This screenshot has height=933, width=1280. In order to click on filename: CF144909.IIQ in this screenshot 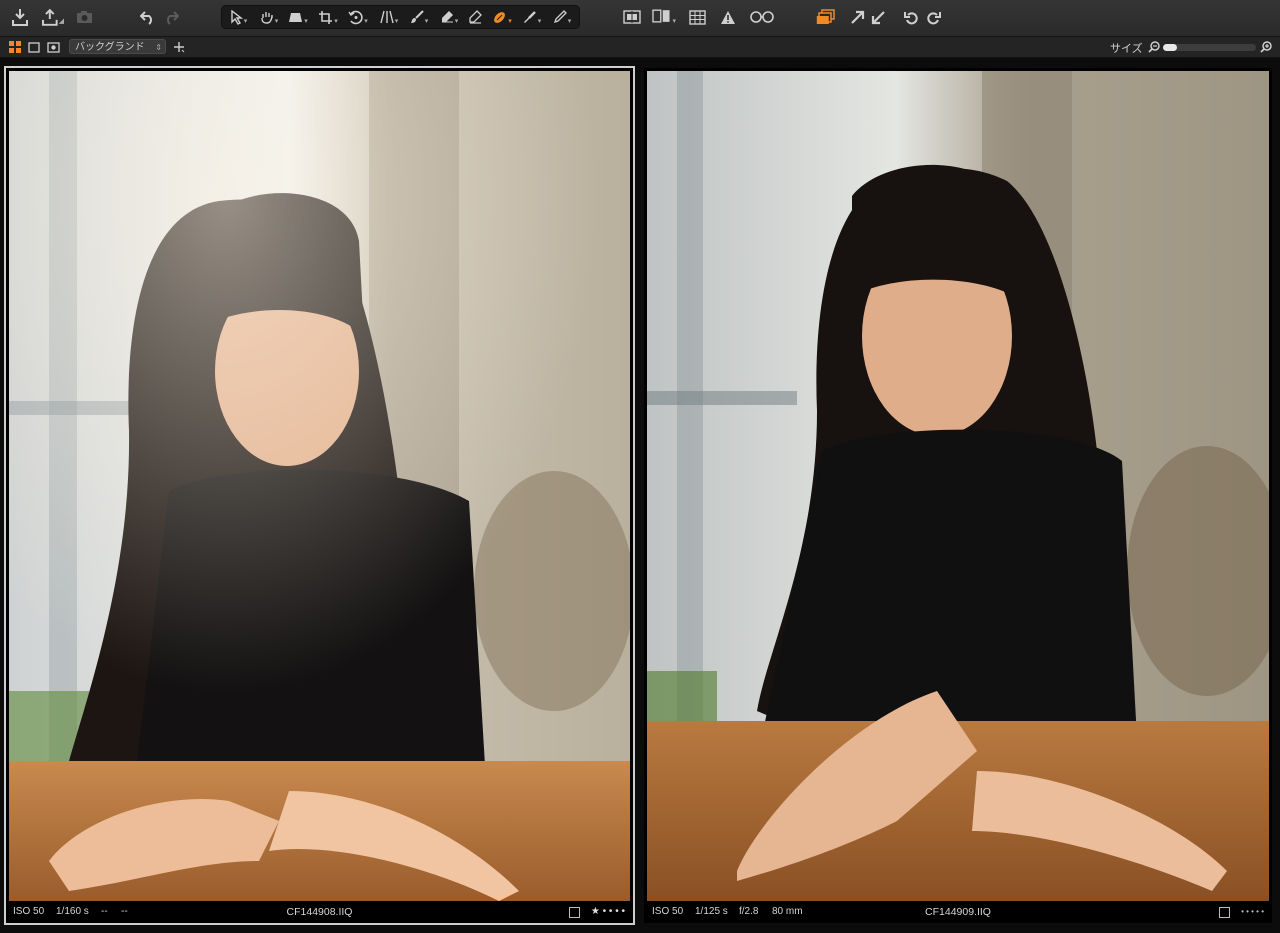, I will do `click(958, 912)`.